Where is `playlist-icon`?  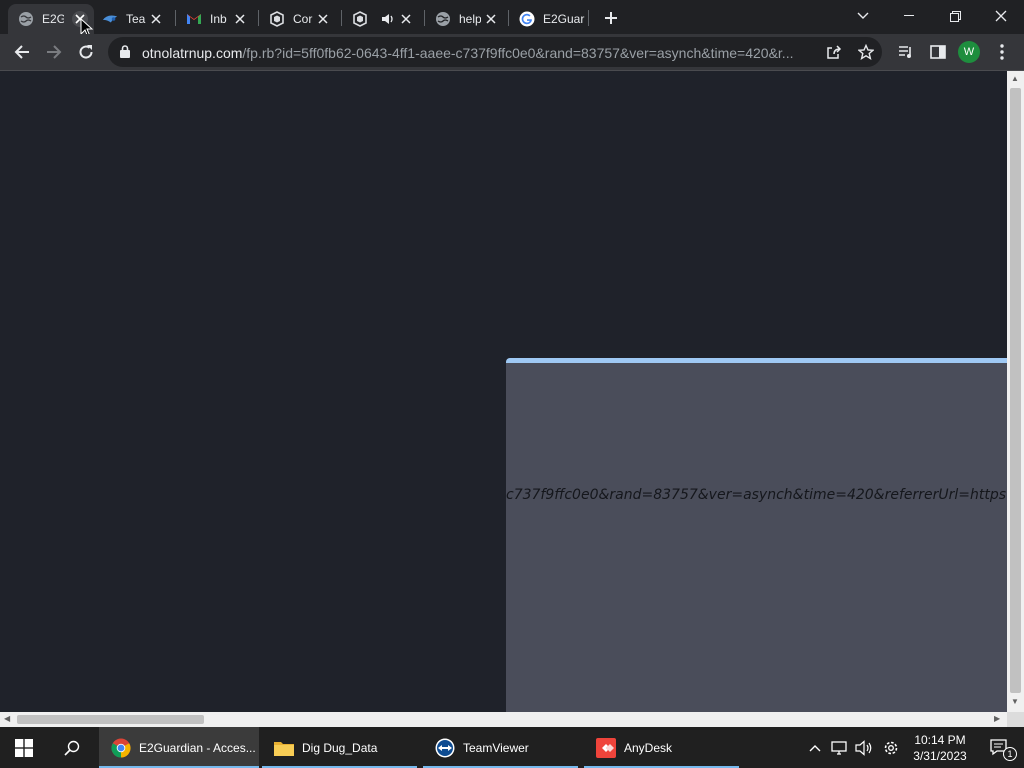 playlist-icon is located at coordinates (905, 52).